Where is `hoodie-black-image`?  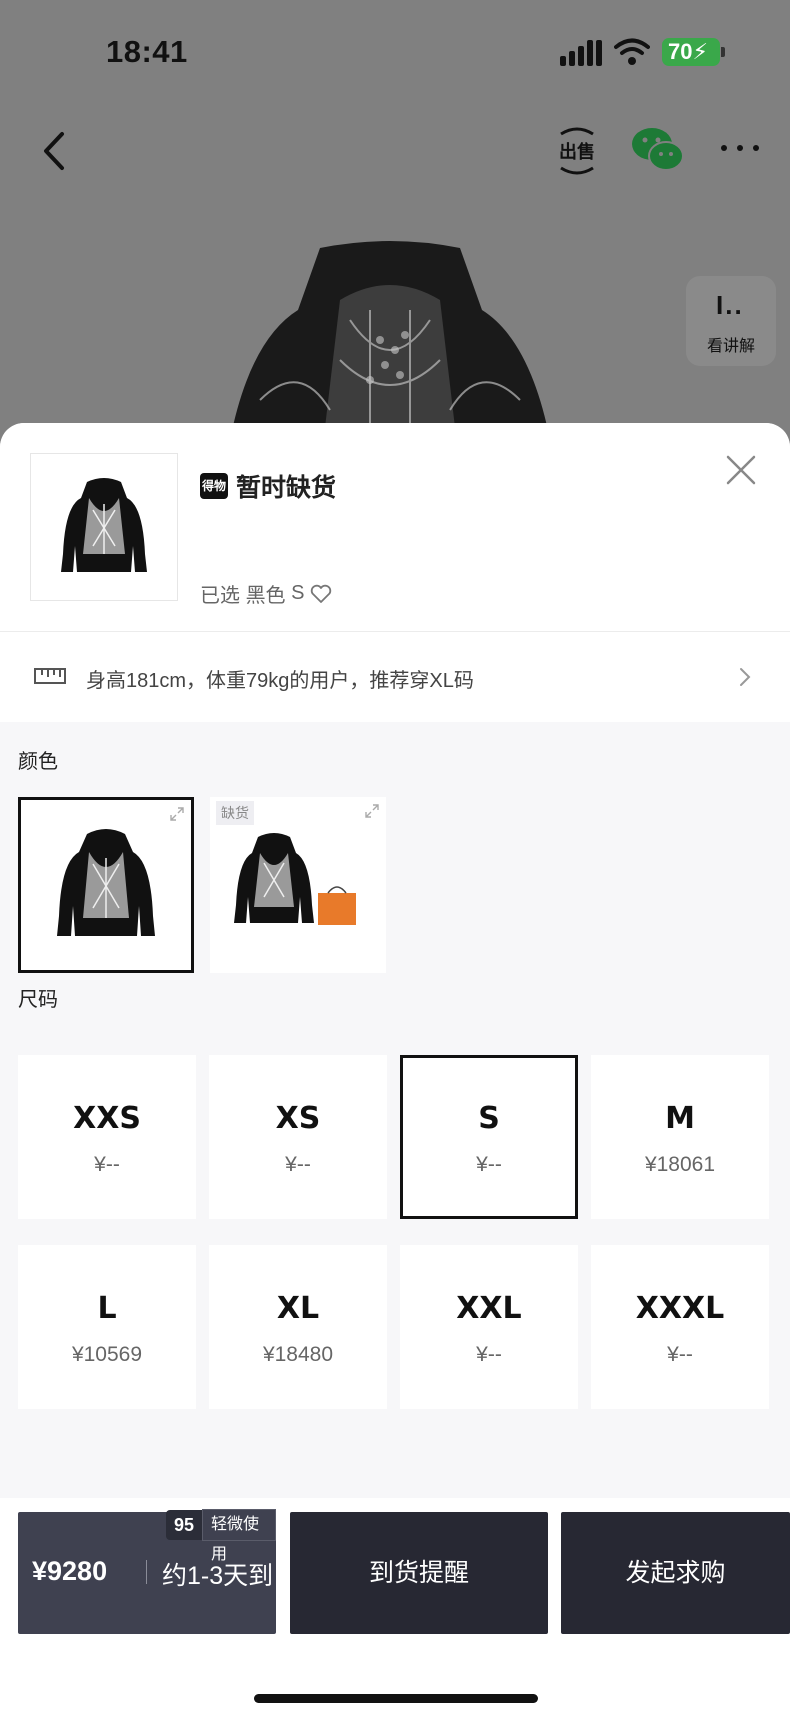 hoodie-black-image is located at coordinates (106, 882).